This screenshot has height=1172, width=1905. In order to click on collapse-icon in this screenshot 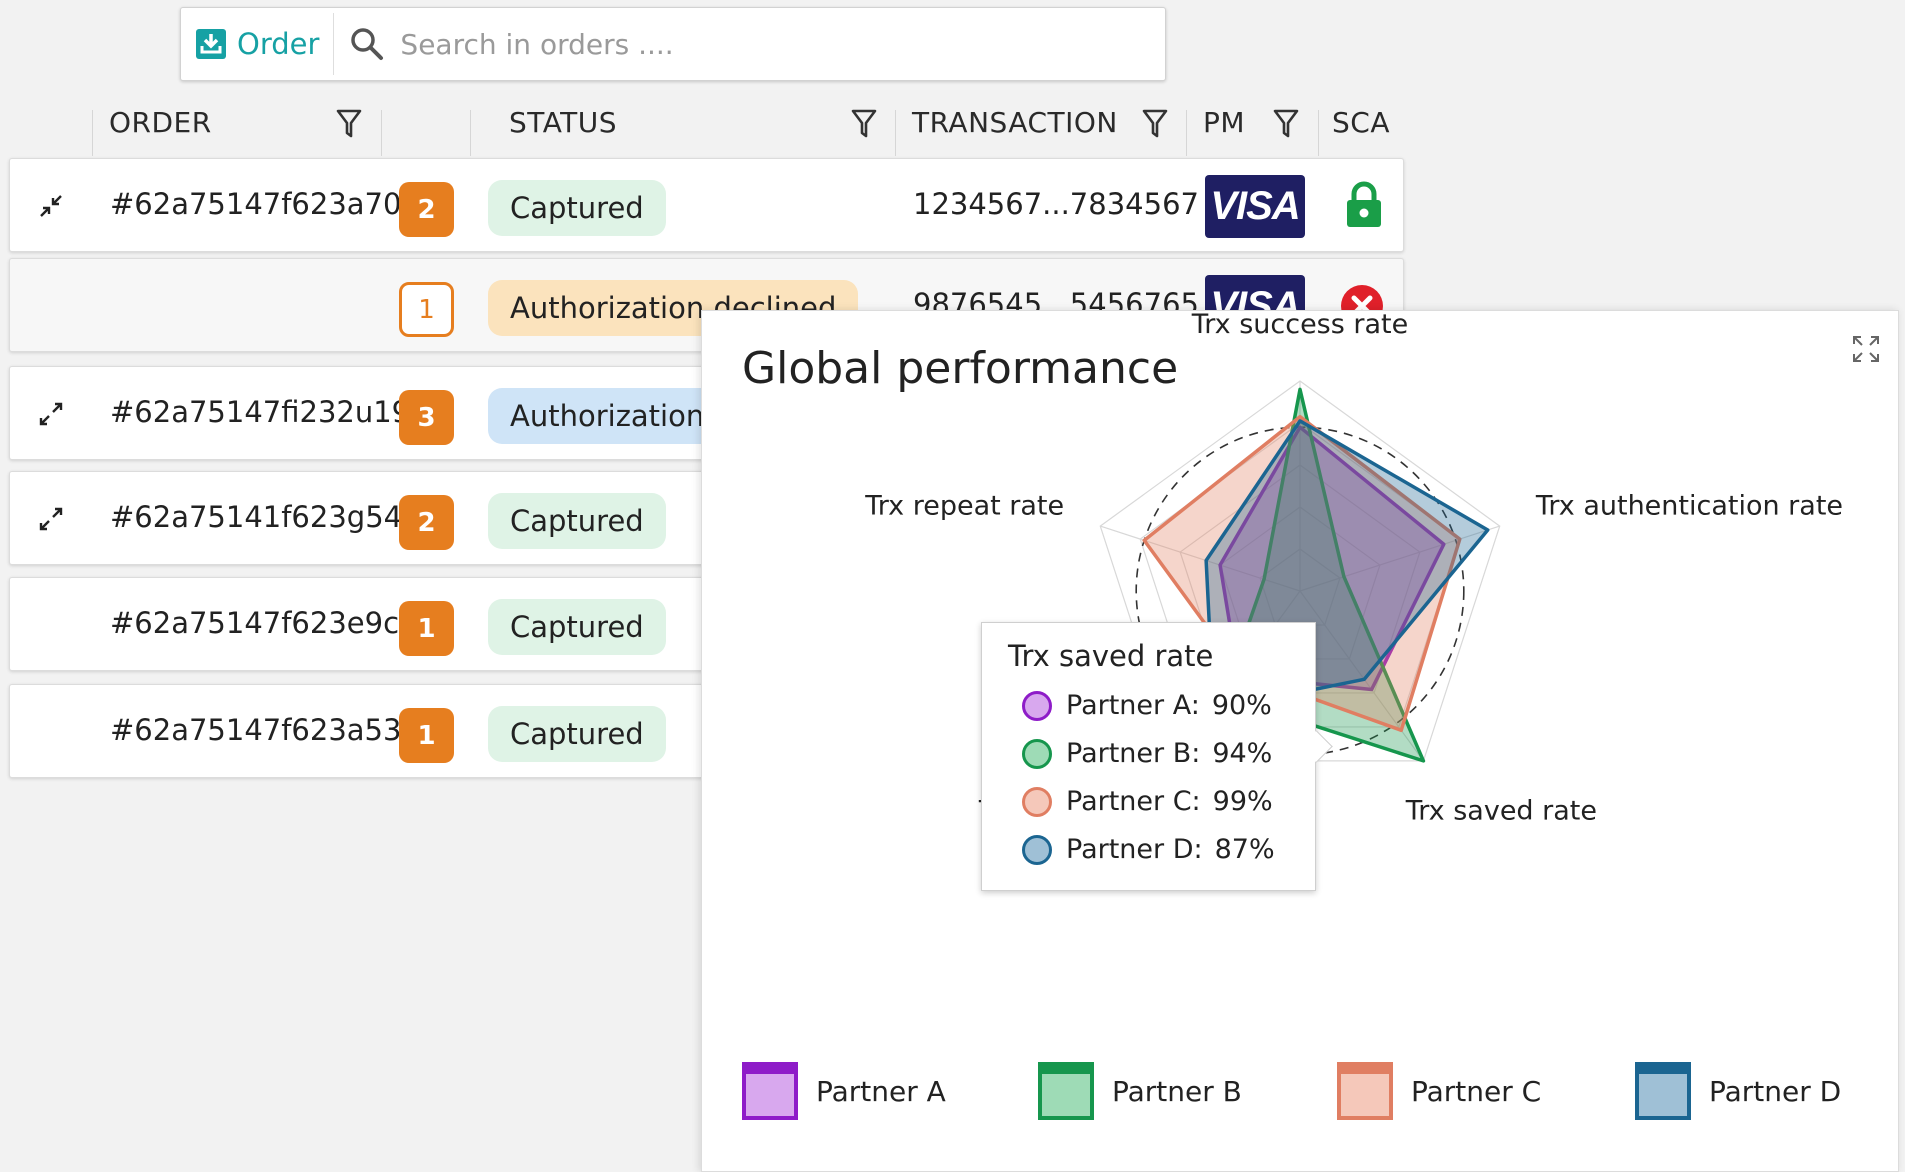, I will do `click(51, 206)`.